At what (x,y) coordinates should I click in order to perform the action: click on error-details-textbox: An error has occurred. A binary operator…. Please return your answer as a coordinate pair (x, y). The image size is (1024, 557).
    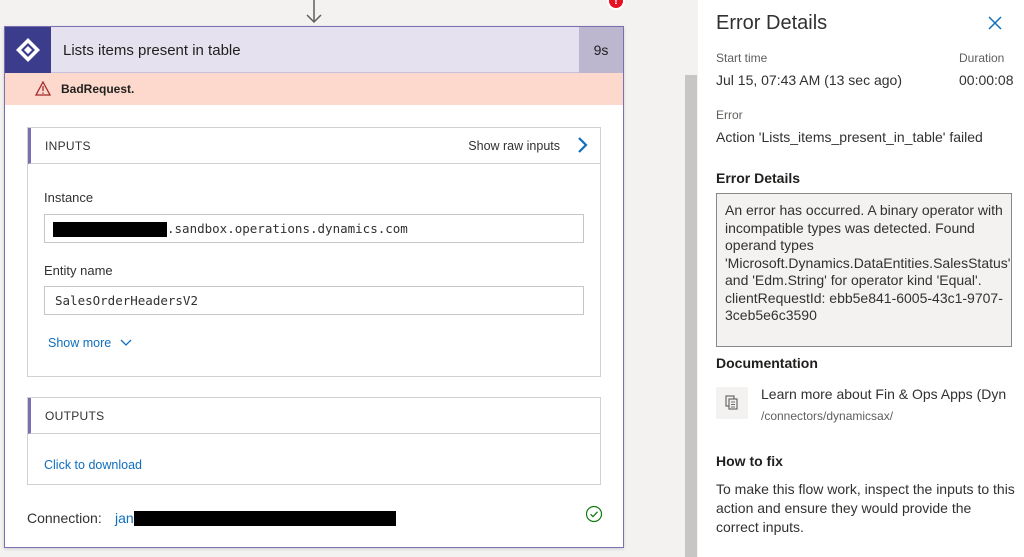
    Looking at the image, I should click on (864, 270).